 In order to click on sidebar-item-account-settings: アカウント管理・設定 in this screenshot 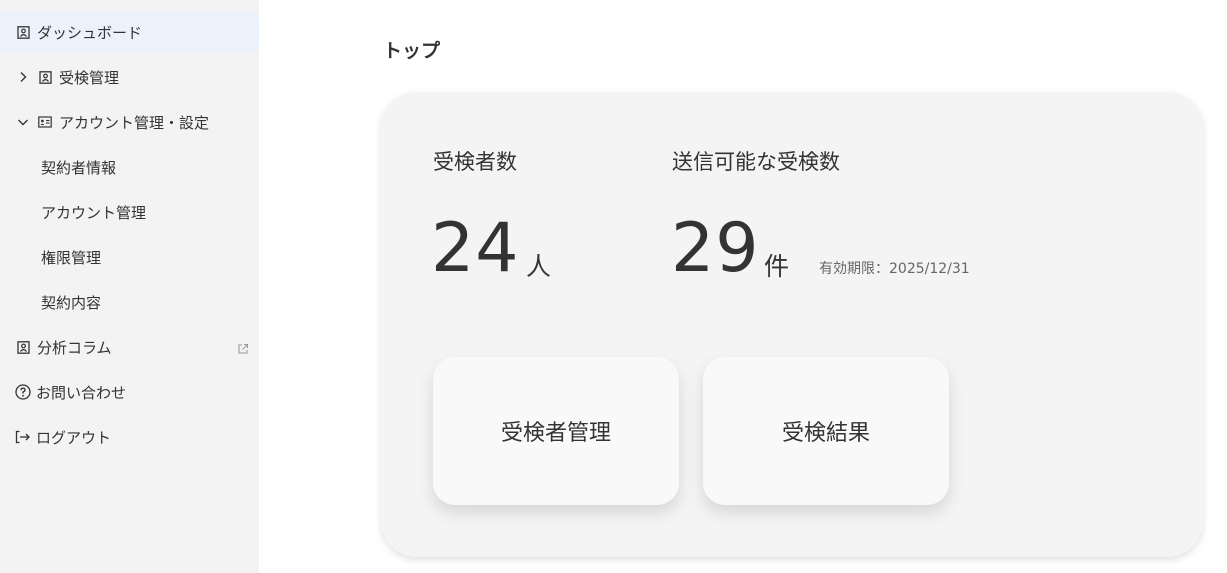, I will do `click(129, 122)`.